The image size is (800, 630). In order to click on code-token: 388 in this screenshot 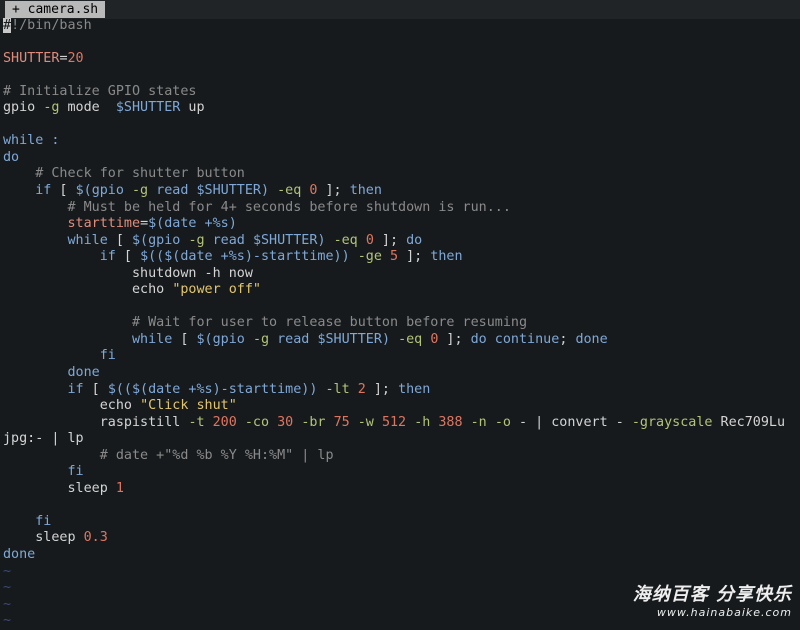, I will do `click(450, 422)`.